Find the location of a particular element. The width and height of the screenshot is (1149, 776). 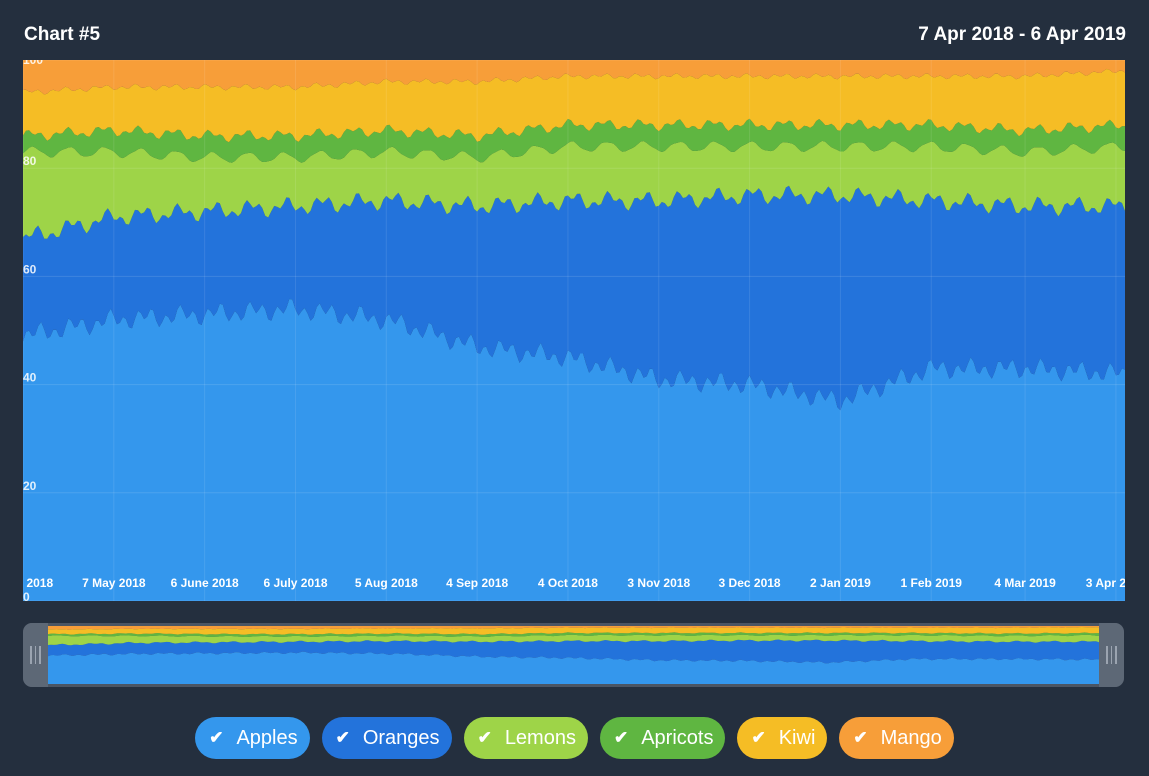

legend-label: Lemons is located at coordinates (540, 737).